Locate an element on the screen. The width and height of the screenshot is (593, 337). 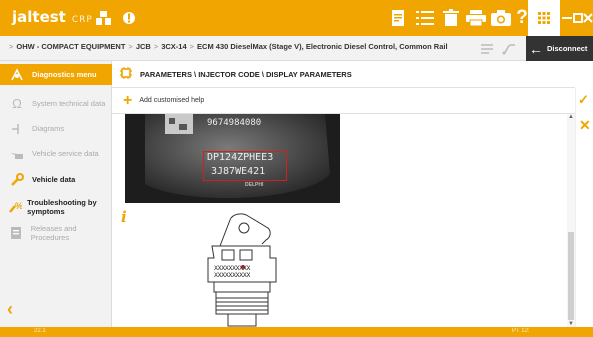
sidebar-item-label: Diagrams is located at coordinates (48, 128).